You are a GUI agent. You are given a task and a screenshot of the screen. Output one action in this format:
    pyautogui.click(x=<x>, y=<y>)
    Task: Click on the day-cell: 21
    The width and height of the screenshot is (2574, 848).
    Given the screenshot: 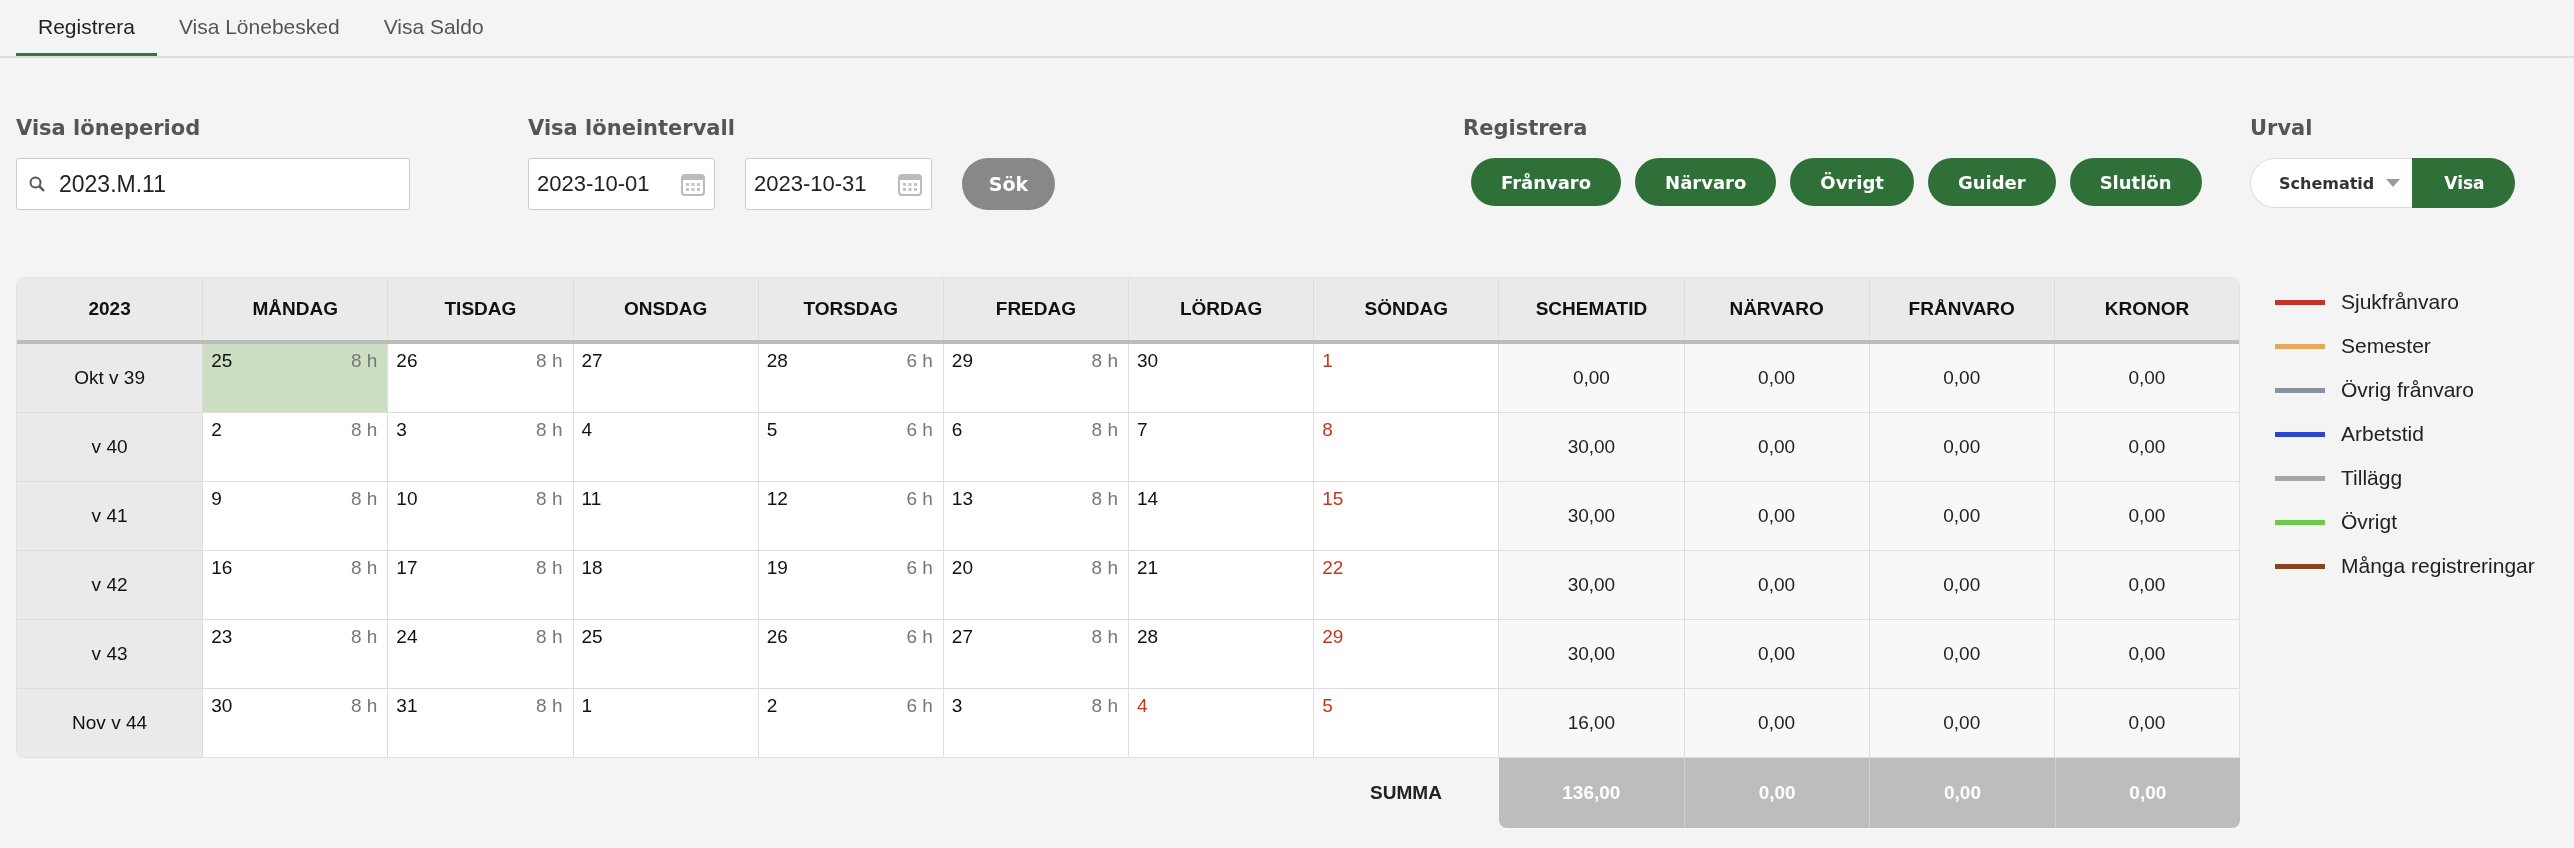 What is the action you would take?
    pyautogui.click(x=1221, y=585)
    